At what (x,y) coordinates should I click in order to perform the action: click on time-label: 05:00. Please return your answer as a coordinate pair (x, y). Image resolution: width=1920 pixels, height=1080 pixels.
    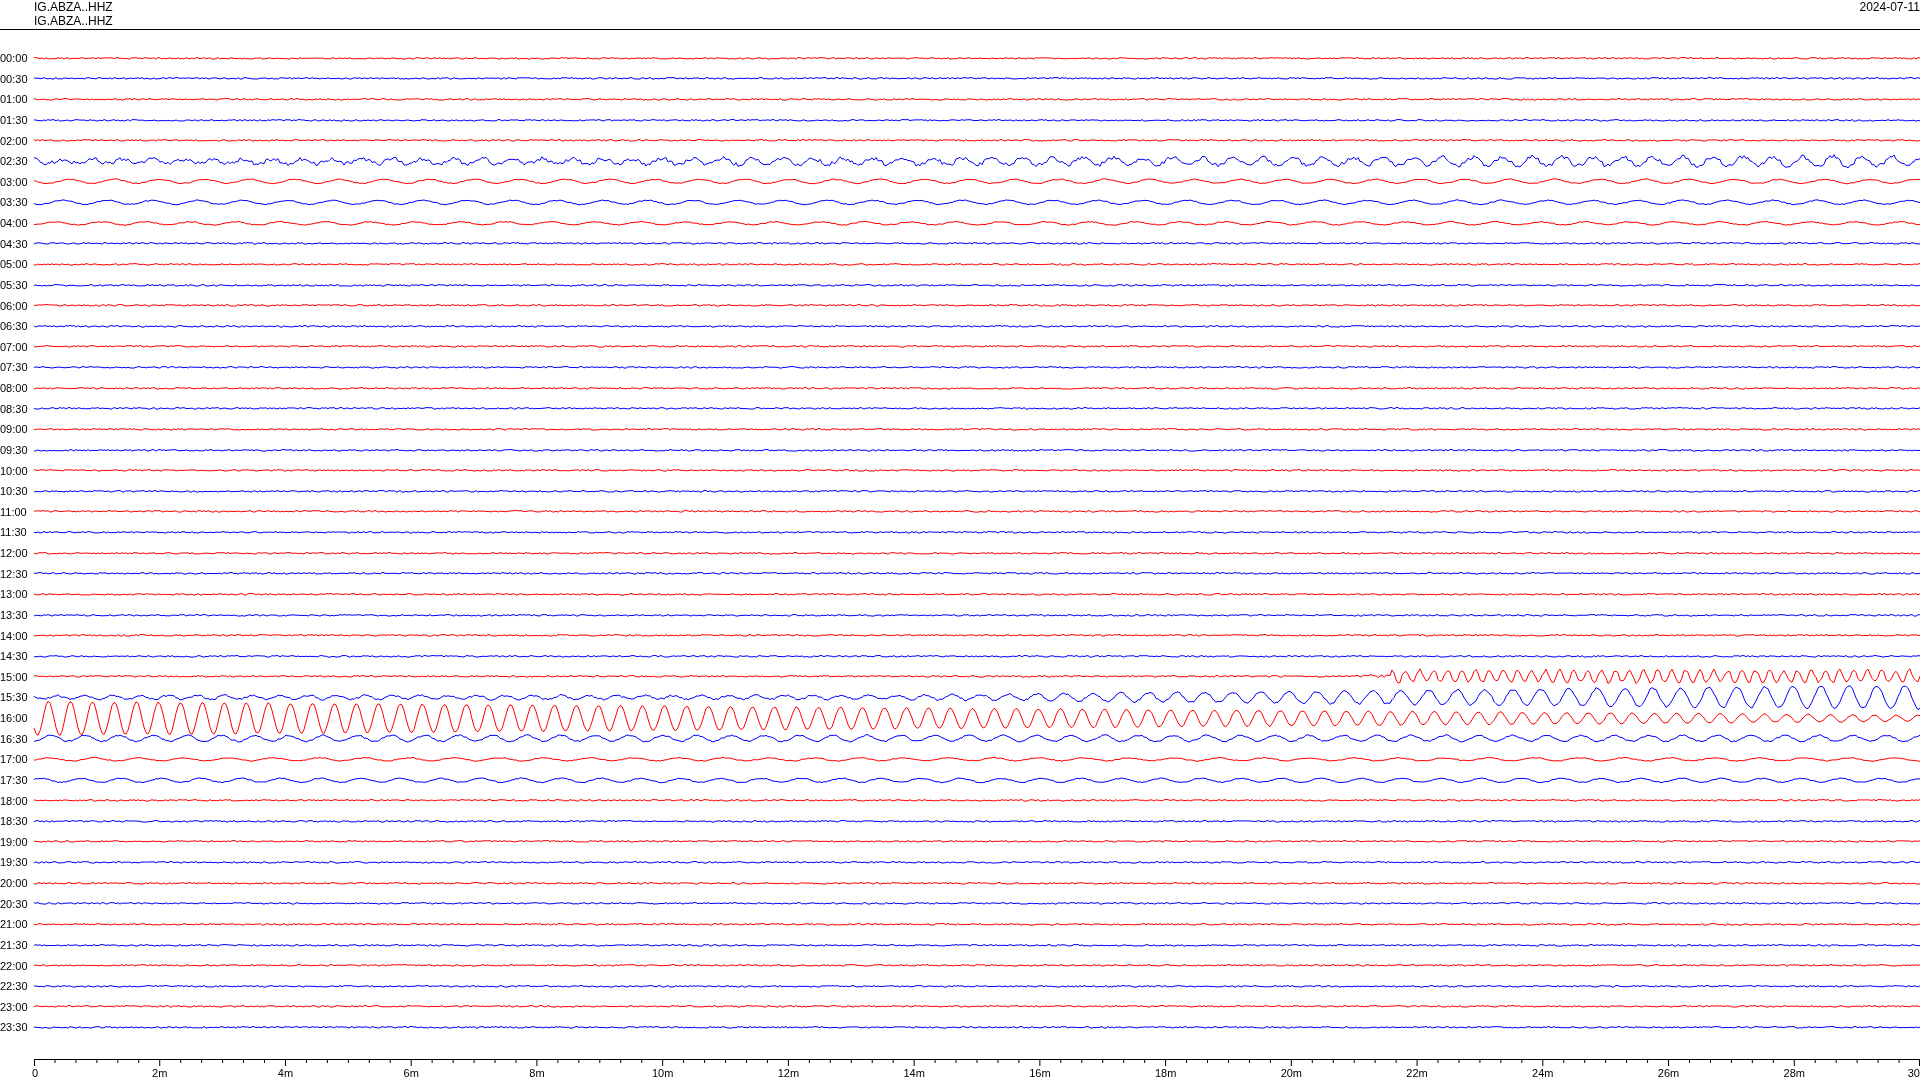
    Looking at the image, I should click on (14, 264).